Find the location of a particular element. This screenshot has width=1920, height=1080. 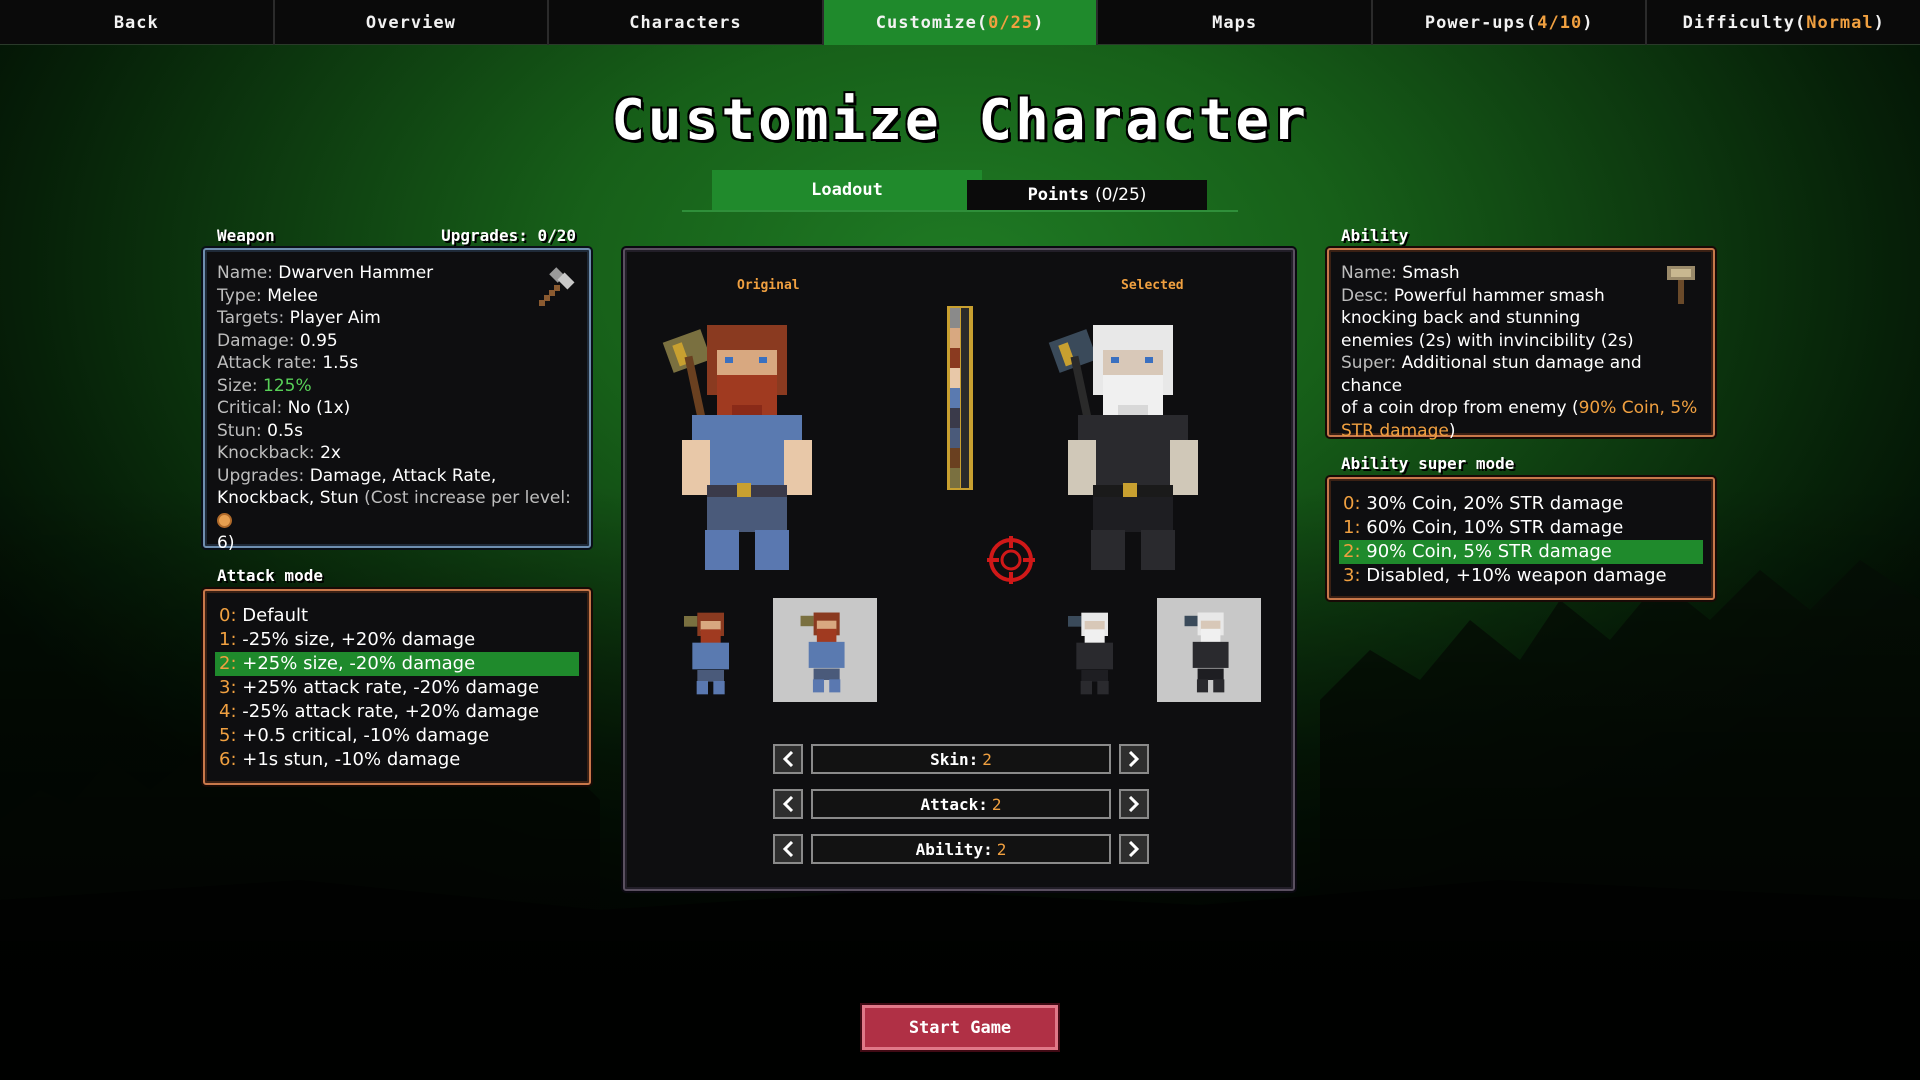

ability-super-item-0: 0: 30% Coin, 20% STR damage is located at coordinates (1521, 504).